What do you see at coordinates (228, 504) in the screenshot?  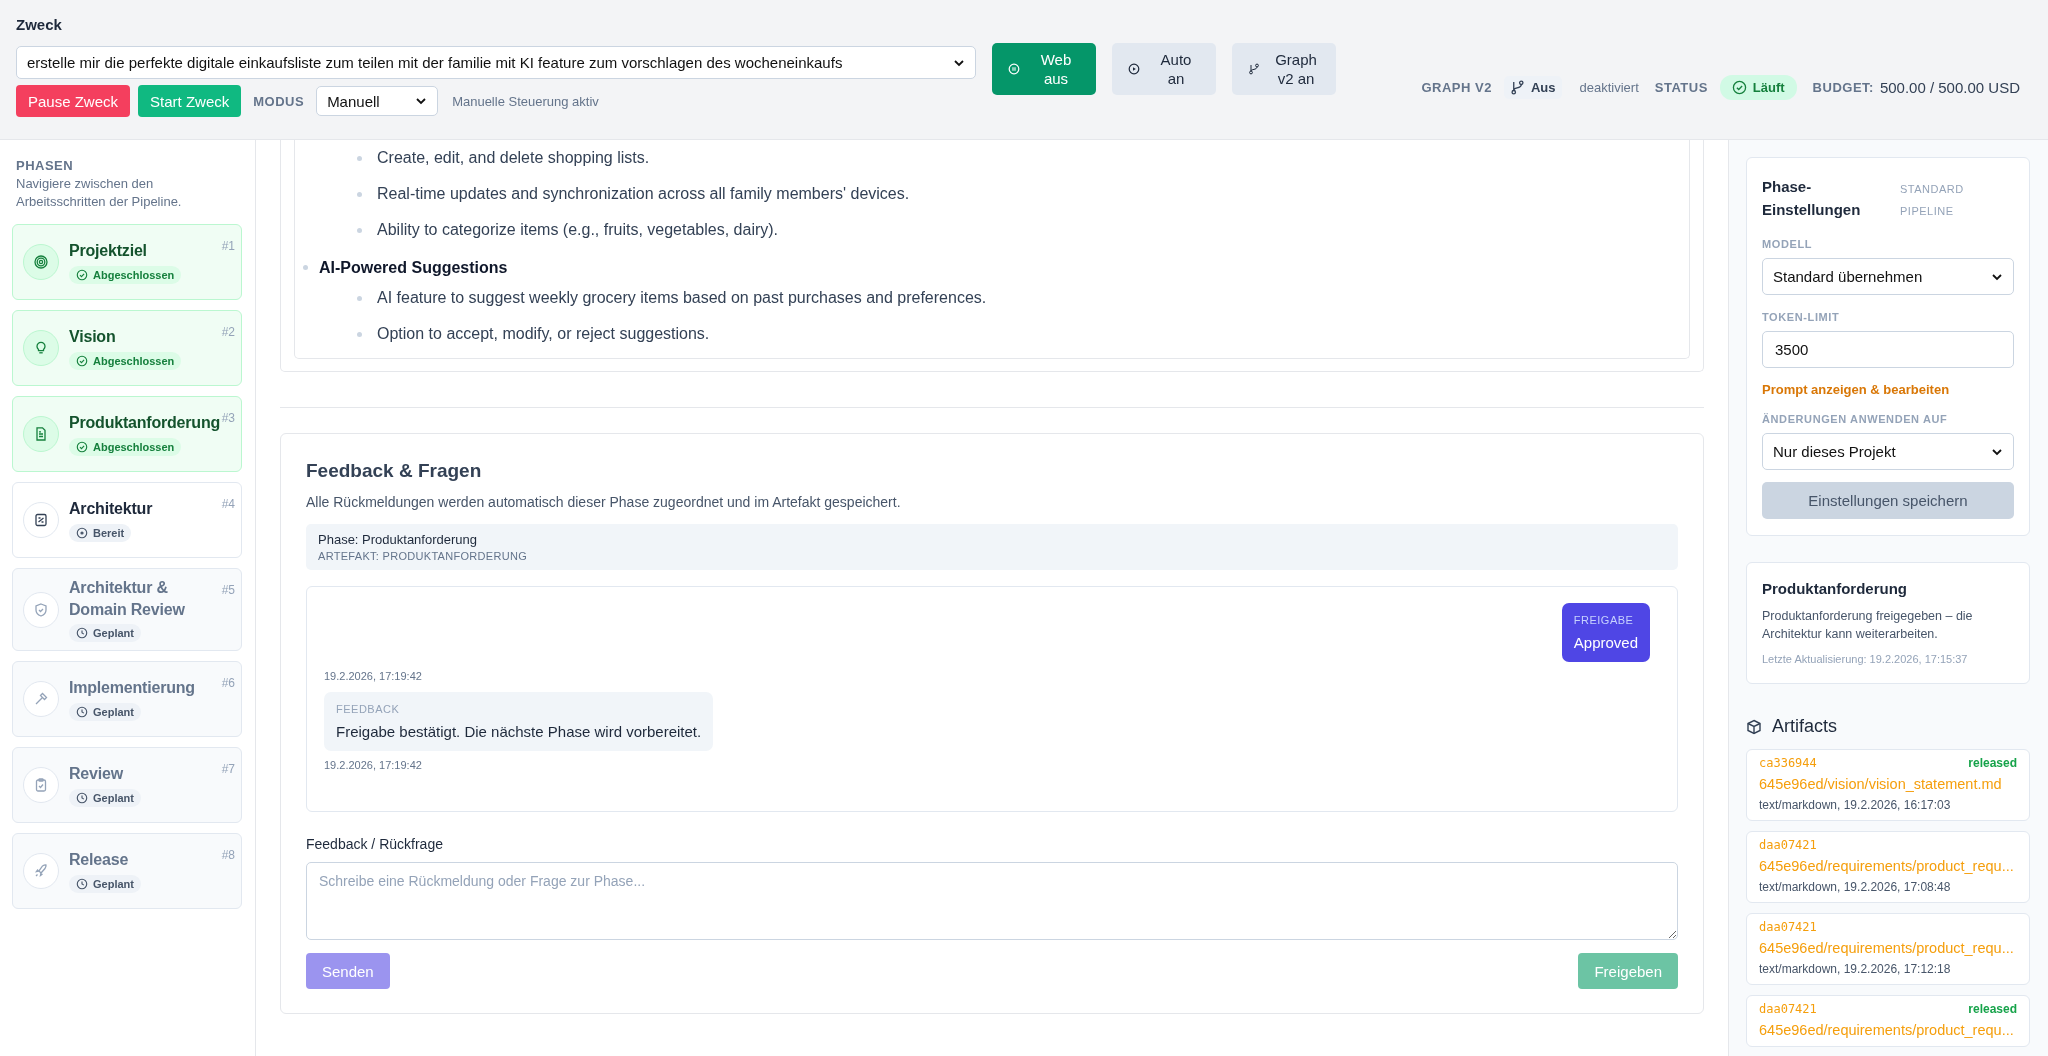 I see `phase-number: #4` at bounding box center [228, 504].